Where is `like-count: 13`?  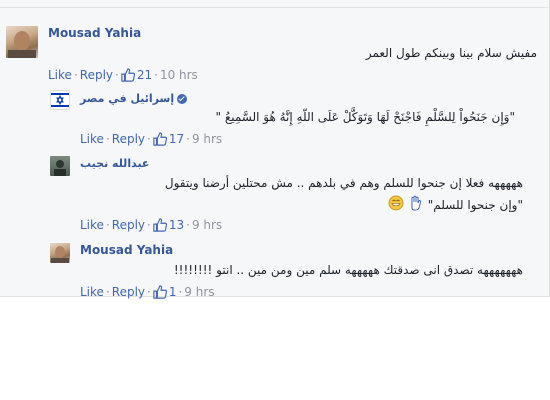
like-count: 13 is located at coordinates (176, 225).